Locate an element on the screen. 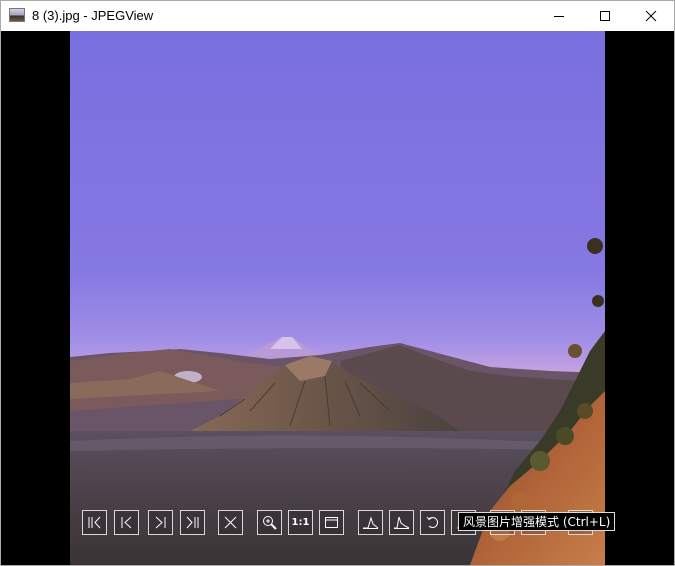 This screenshot has width=675, height=566. first-image-button is located at coordinates (94, 522).